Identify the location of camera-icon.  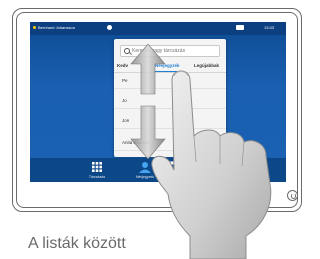
(240, 27).